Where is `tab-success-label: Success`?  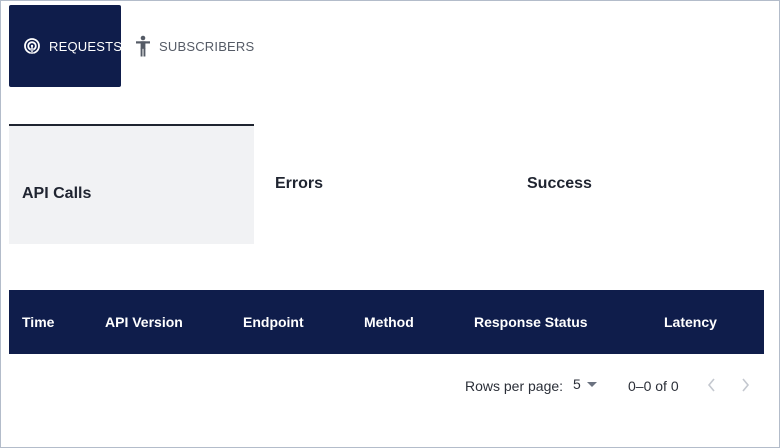
tab-success-label: Success is located at coordinates (559, 183).